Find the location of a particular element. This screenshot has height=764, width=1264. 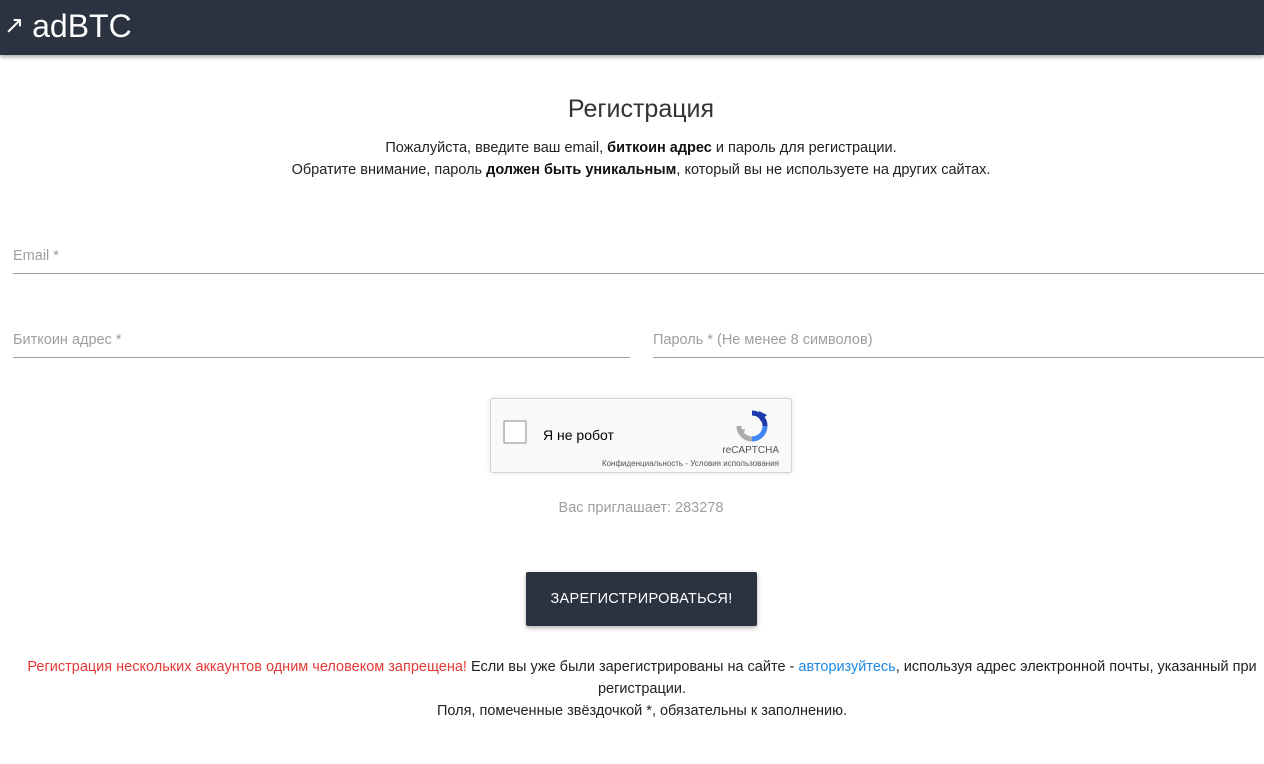

recaptcha-checkbox is located at coordinates (515, 432).